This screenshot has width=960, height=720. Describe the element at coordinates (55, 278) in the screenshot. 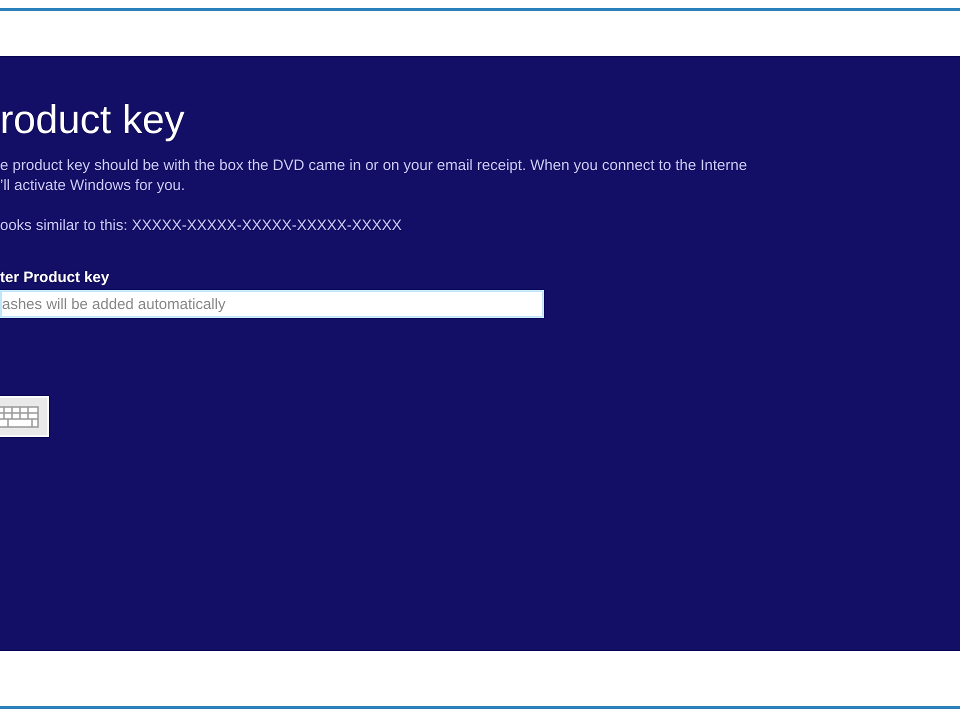

I see `field-label: ter Product key` at that location.